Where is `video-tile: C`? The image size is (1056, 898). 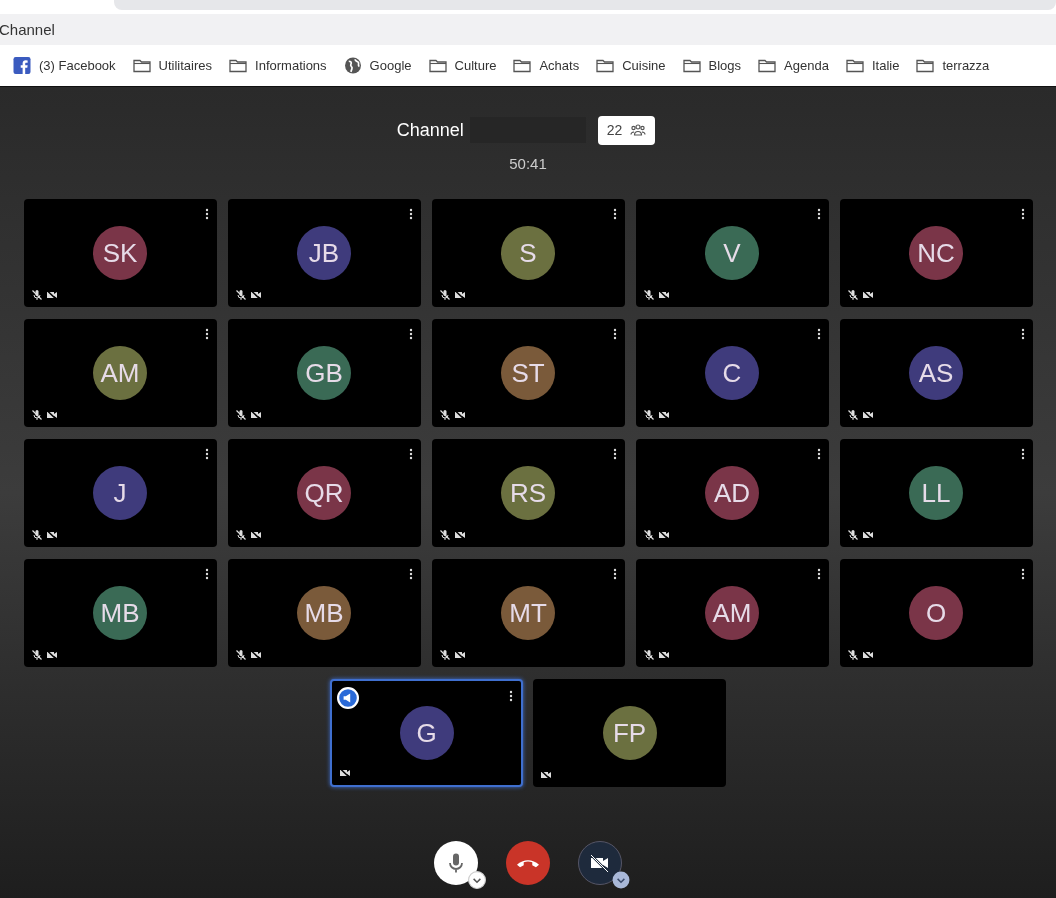 video-tile: C is located at coordinates (732, 373).